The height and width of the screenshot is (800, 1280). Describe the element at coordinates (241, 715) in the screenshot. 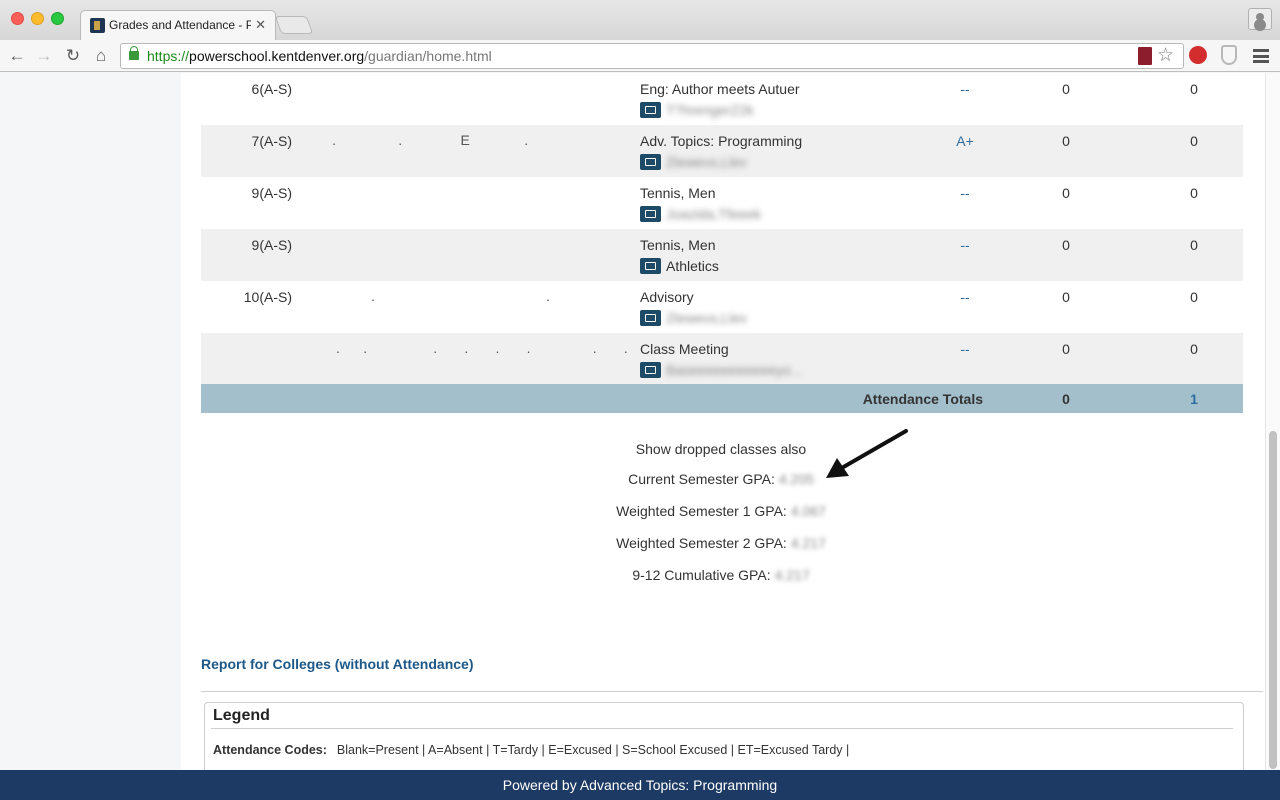

I see `legend-title: Legend` at that location.